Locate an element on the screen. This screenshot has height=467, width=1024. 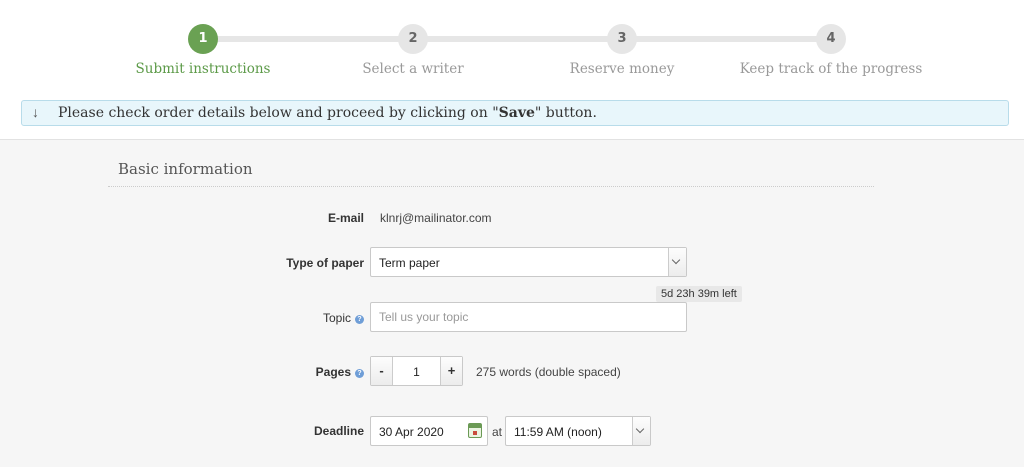
step-4-label: Keep track of the progress is located at coordinates (831, 69).